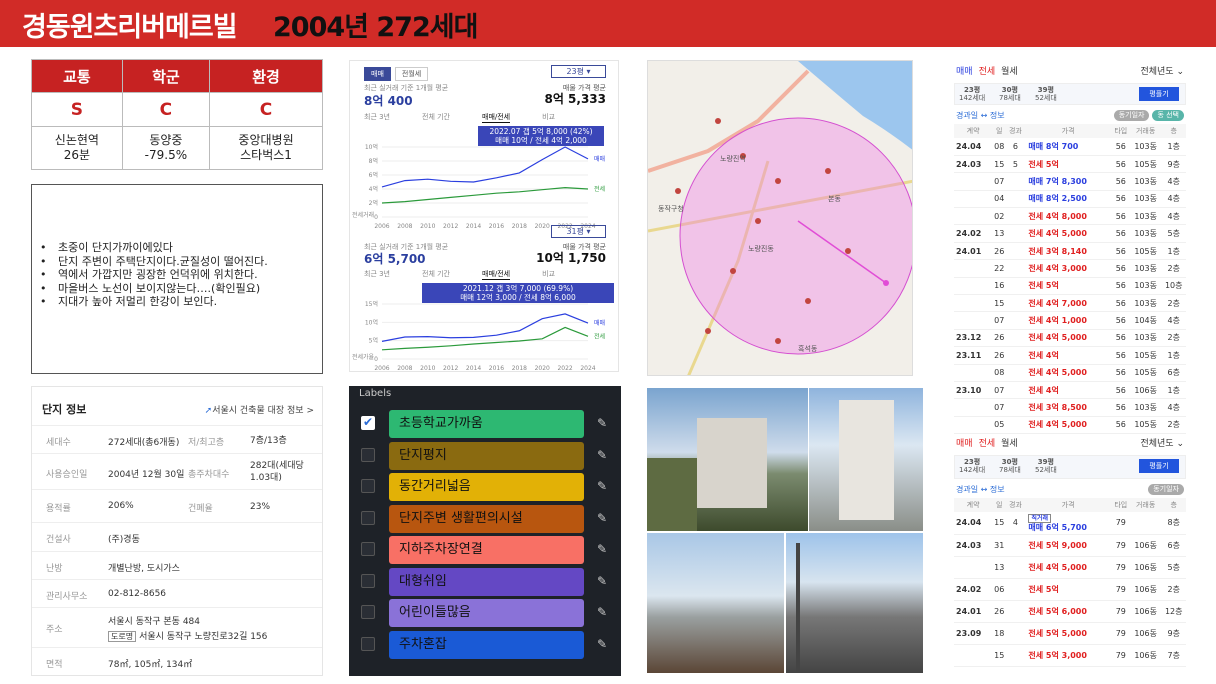  What do you see at coordinates (1070, 251) in the screenshot?
I see `table-row: 24.01 26 전세 3억 8,140 56 105동 1층` at bounding box center [1070, 251].